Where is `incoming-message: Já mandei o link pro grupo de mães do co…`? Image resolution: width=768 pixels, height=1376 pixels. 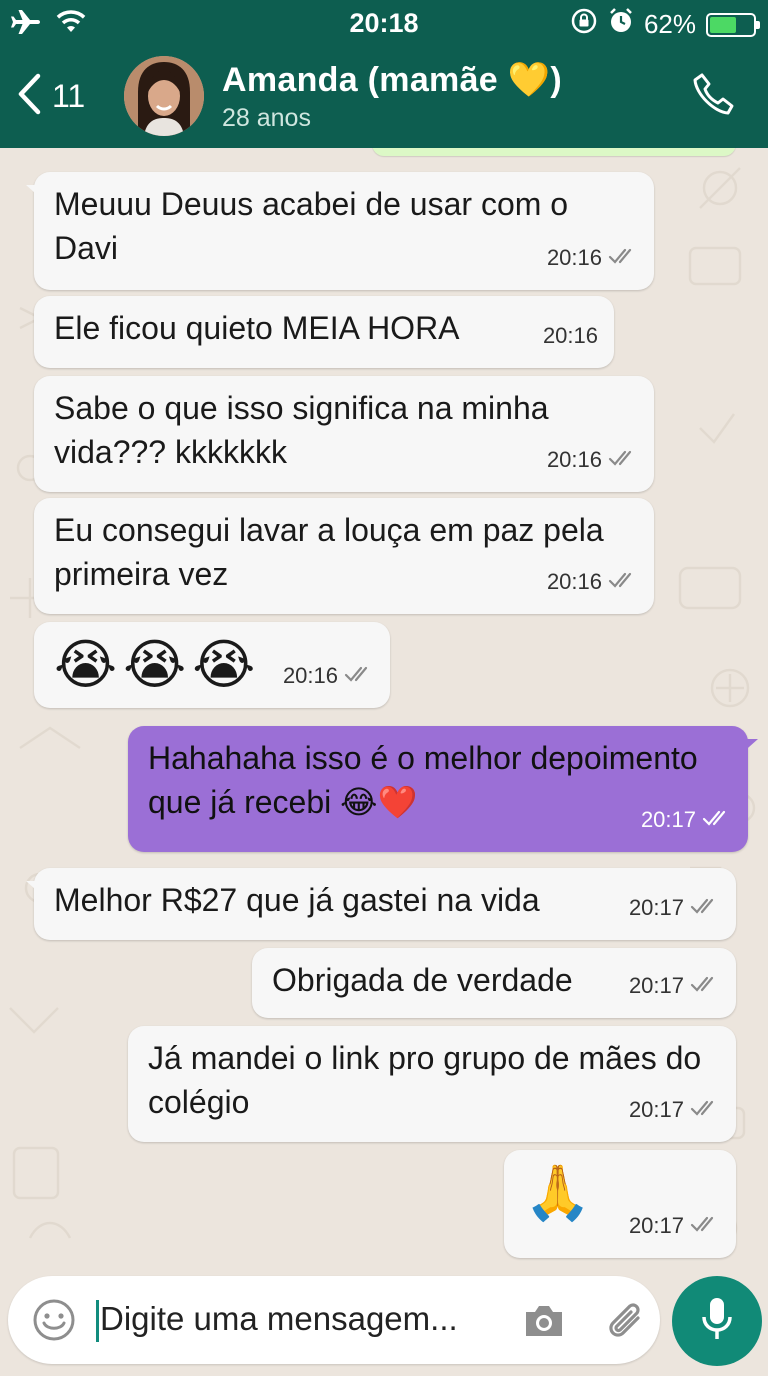
incoming-message: Já mandei o link pro grupo de mães do co… is located at coordinates (432, 1084).